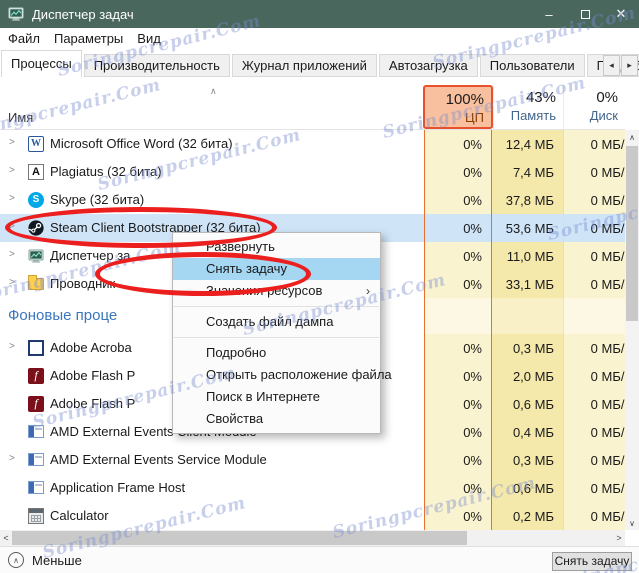 The width and height of the screenshot is (639, 573). Describe the element at coordinates (79, 515) in the screenshot. I see `process-name: Calculator` at that location.